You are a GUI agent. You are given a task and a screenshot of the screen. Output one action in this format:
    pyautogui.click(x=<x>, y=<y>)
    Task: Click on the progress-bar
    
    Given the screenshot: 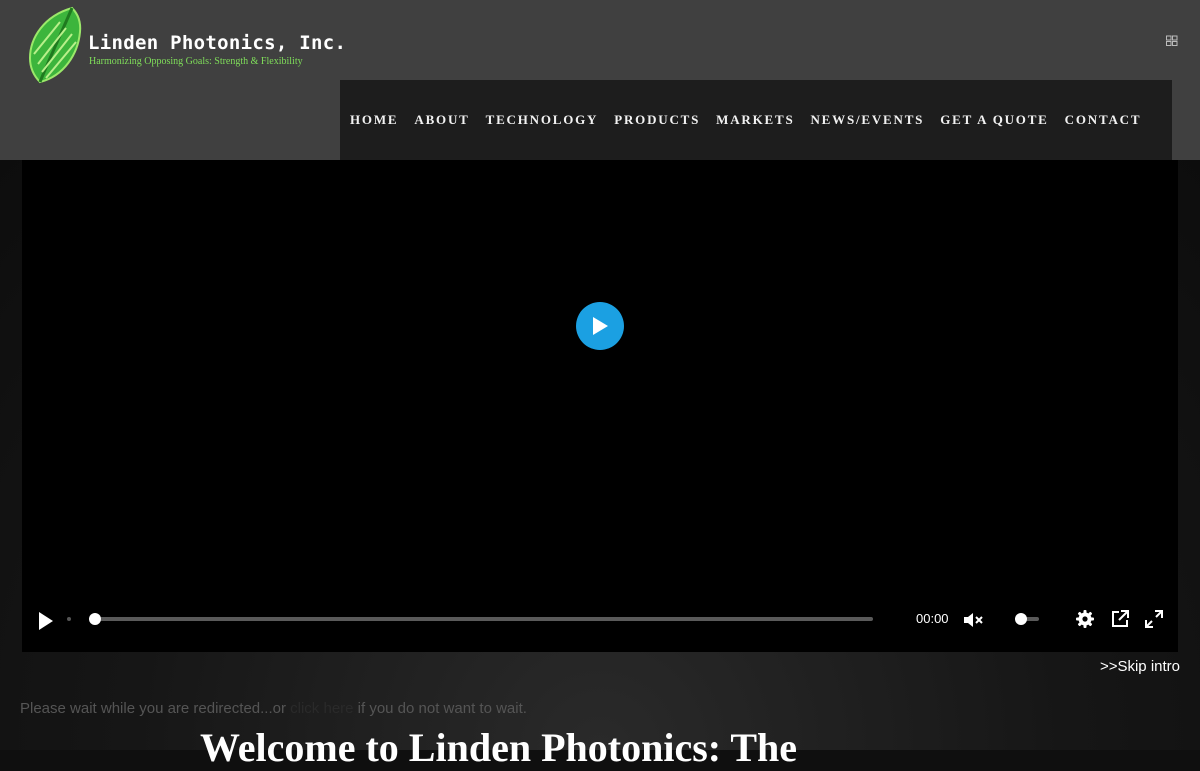 What is the action you would take?
    pyautogui.click(x=481, y=619)
    